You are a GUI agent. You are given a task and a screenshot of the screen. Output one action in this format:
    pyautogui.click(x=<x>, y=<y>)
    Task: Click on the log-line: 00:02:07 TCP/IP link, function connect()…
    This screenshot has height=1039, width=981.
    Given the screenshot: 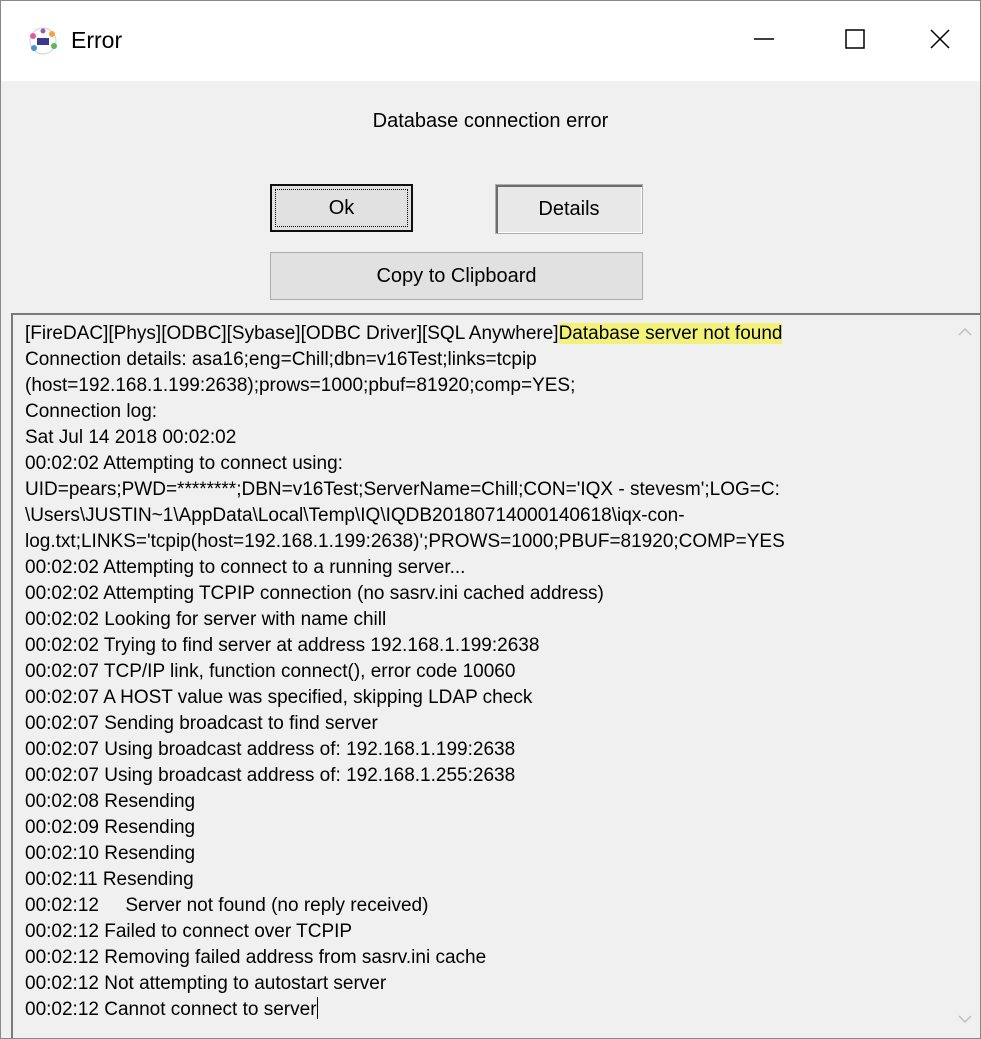 What is the action you would take?
    pyautogui.click(x=270, y=671)
    